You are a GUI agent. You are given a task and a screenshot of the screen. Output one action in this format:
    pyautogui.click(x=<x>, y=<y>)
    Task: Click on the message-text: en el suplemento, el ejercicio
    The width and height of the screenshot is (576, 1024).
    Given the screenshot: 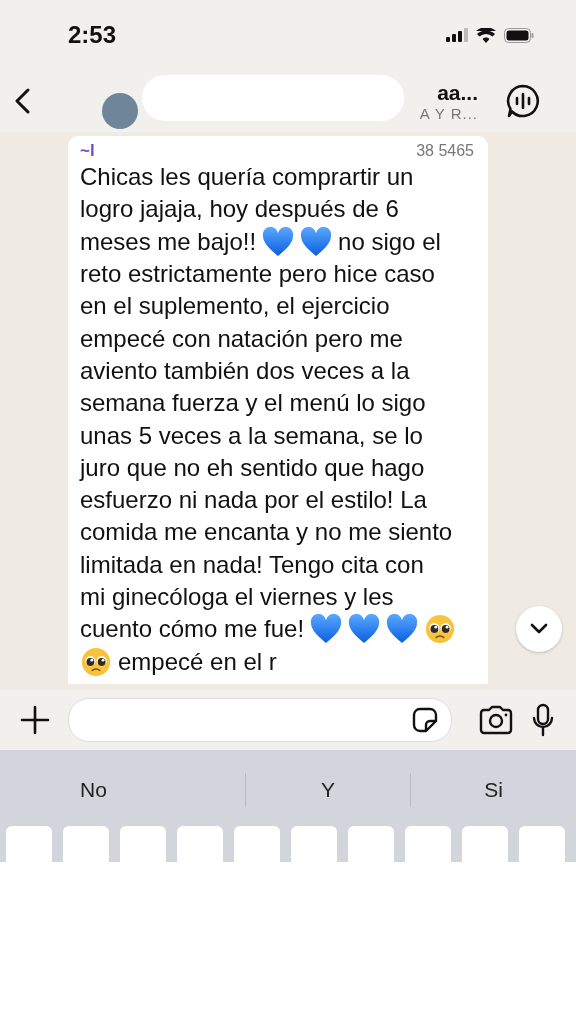 What is the action you would take?
    pyautogui.click(x=235, y=306)
    